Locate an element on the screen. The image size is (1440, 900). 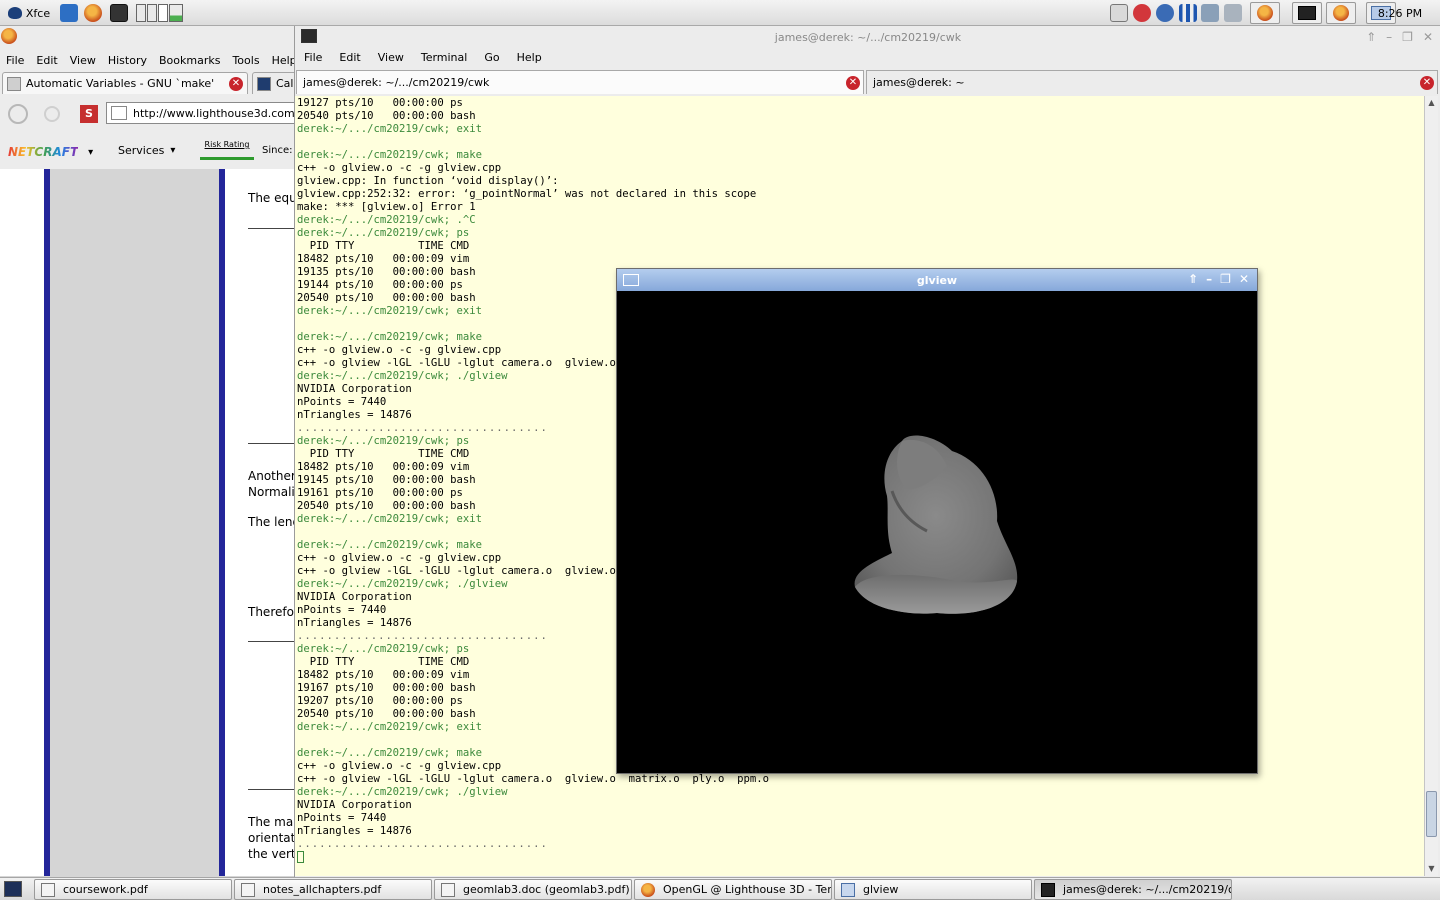
terminal-prompt-line: derek:~/.../cm20219/cwk; .^C is located at coordinates (386, 220).